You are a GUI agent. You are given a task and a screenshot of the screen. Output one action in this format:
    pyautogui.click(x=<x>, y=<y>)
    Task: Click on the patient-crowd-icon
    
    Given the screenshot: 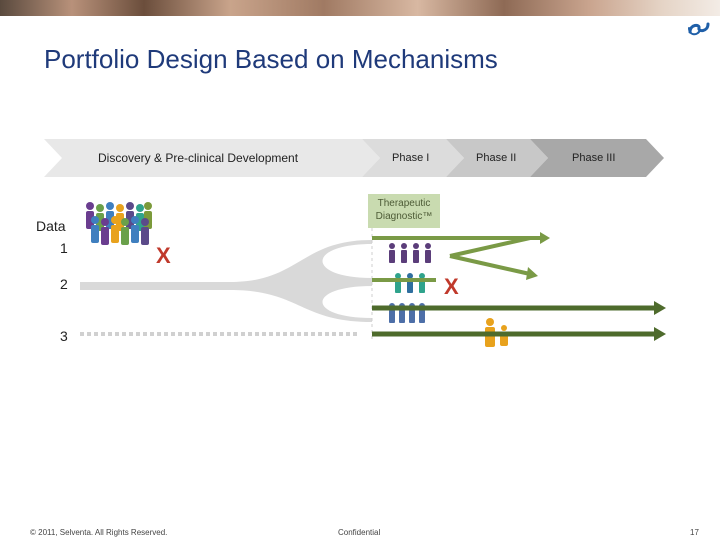 What is the action you would take?
    pyautogui.click(x=119, y=223)
    